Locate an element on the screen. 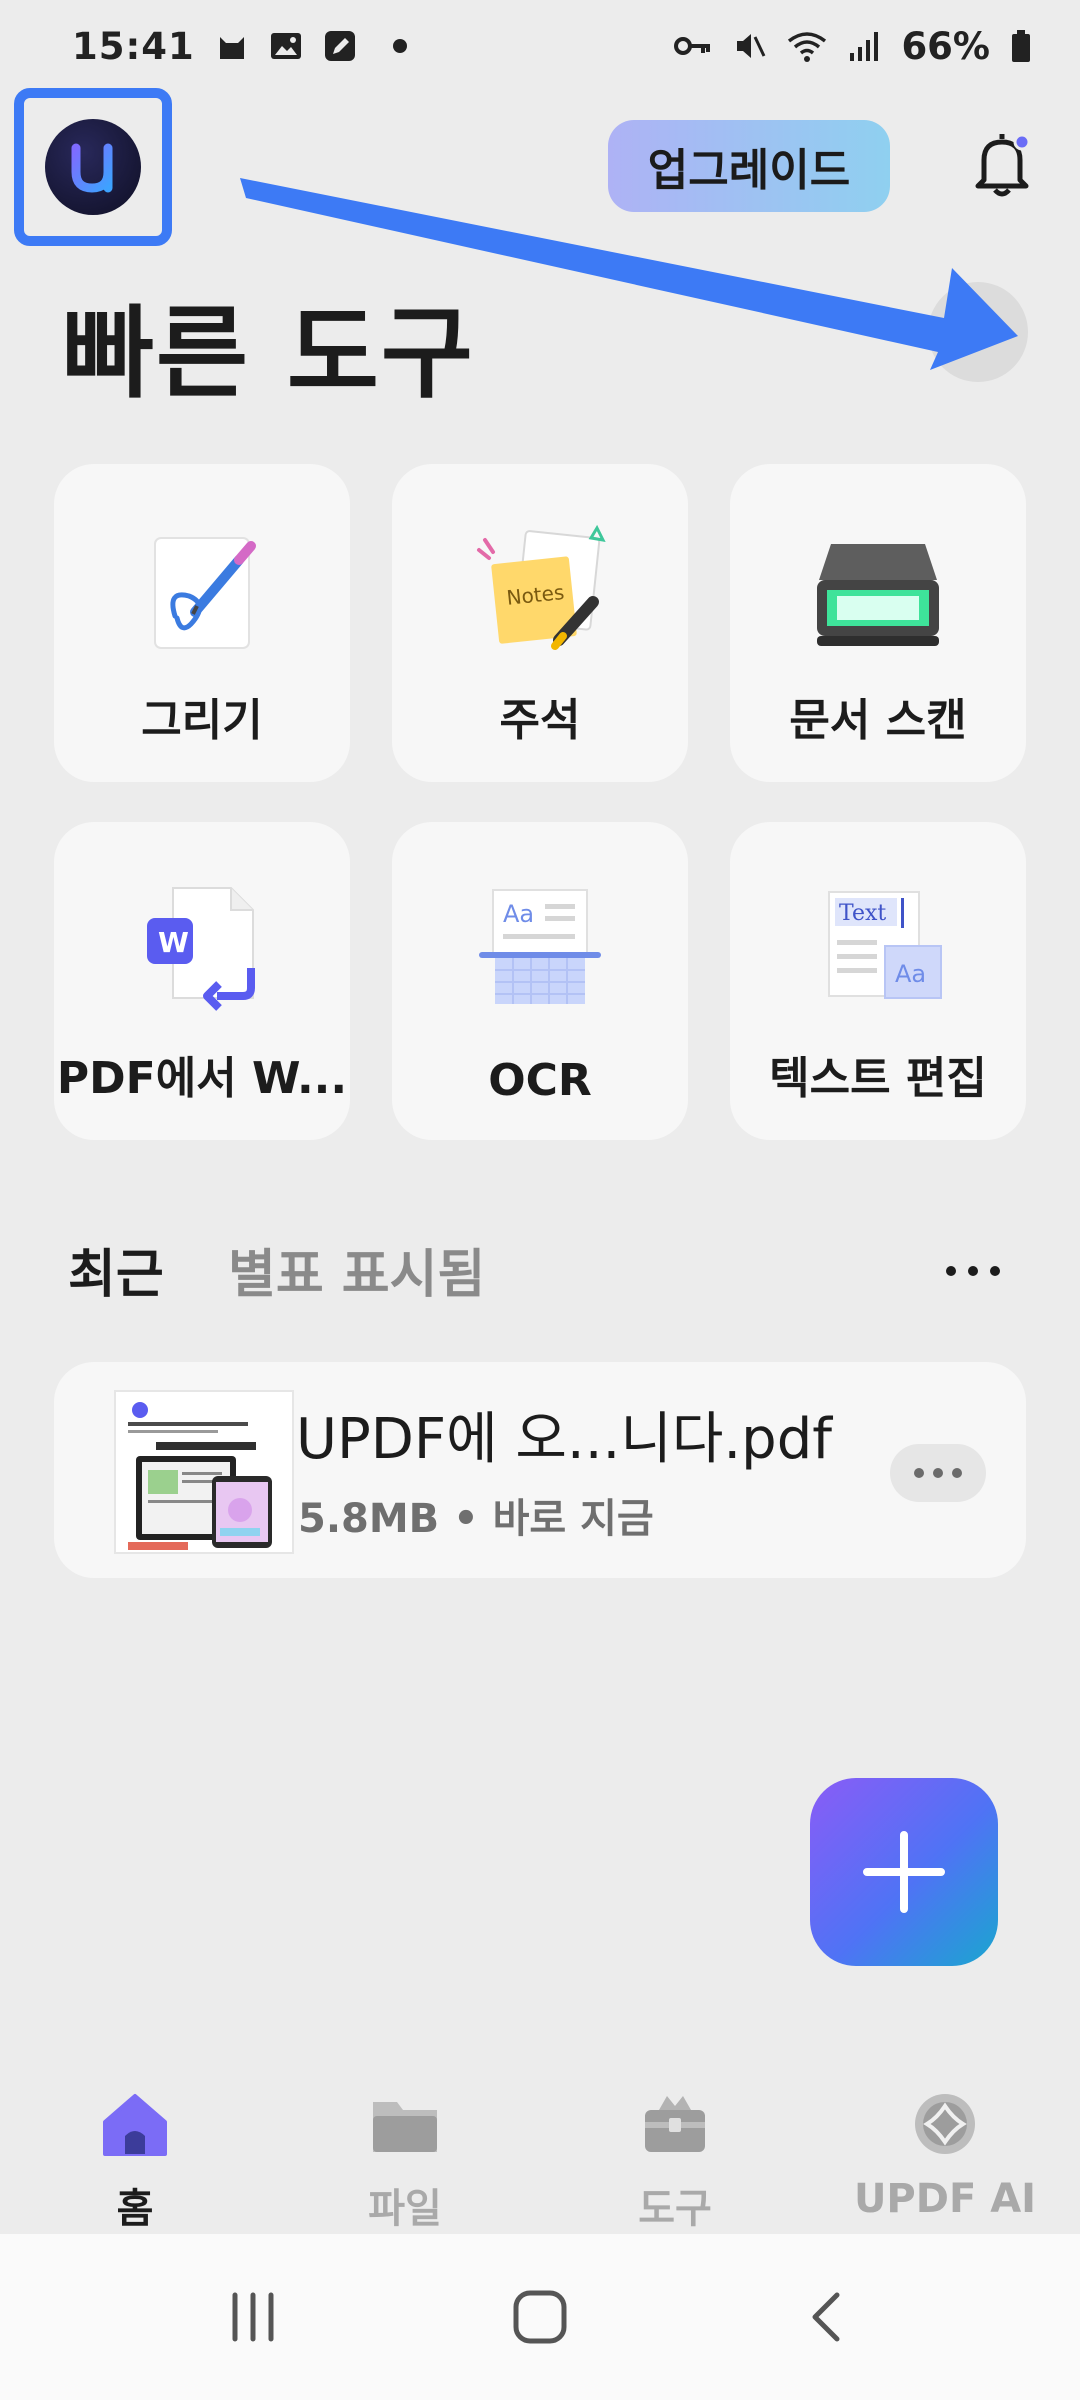 The image size is (1080, 2400). nav-item-ai: UPDF AI is located at coordinates (945, 2139).